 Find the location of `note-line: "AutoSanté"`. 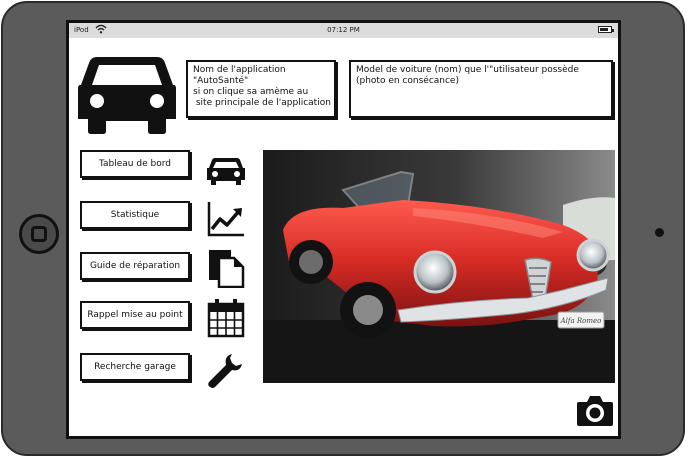

note-line: "AutoSanté" is located at coordinates (221, 81).